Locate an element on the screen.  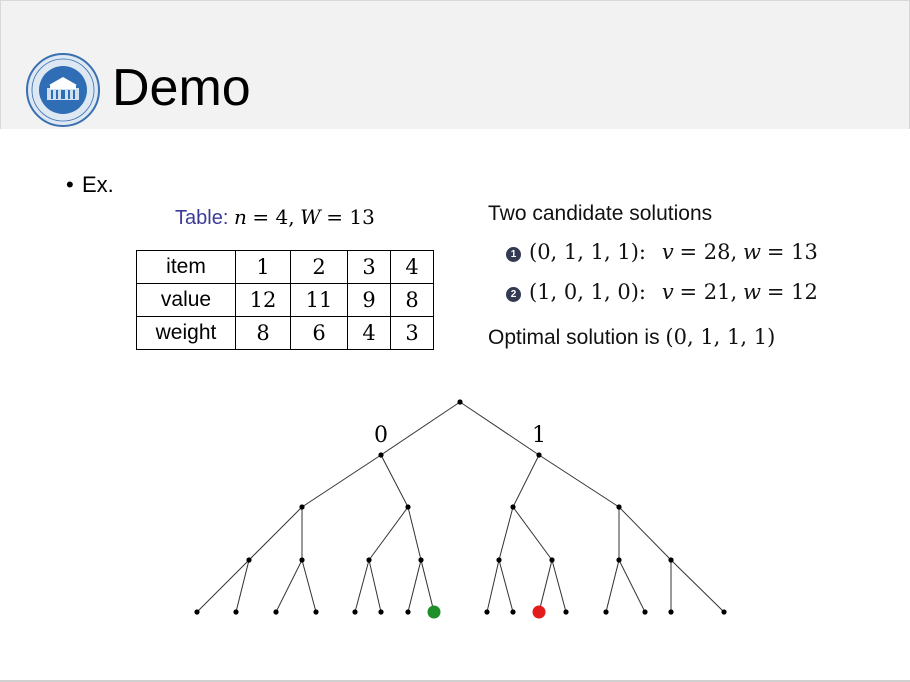
edge-label-0: 0 is located at coordinates (381, 435).